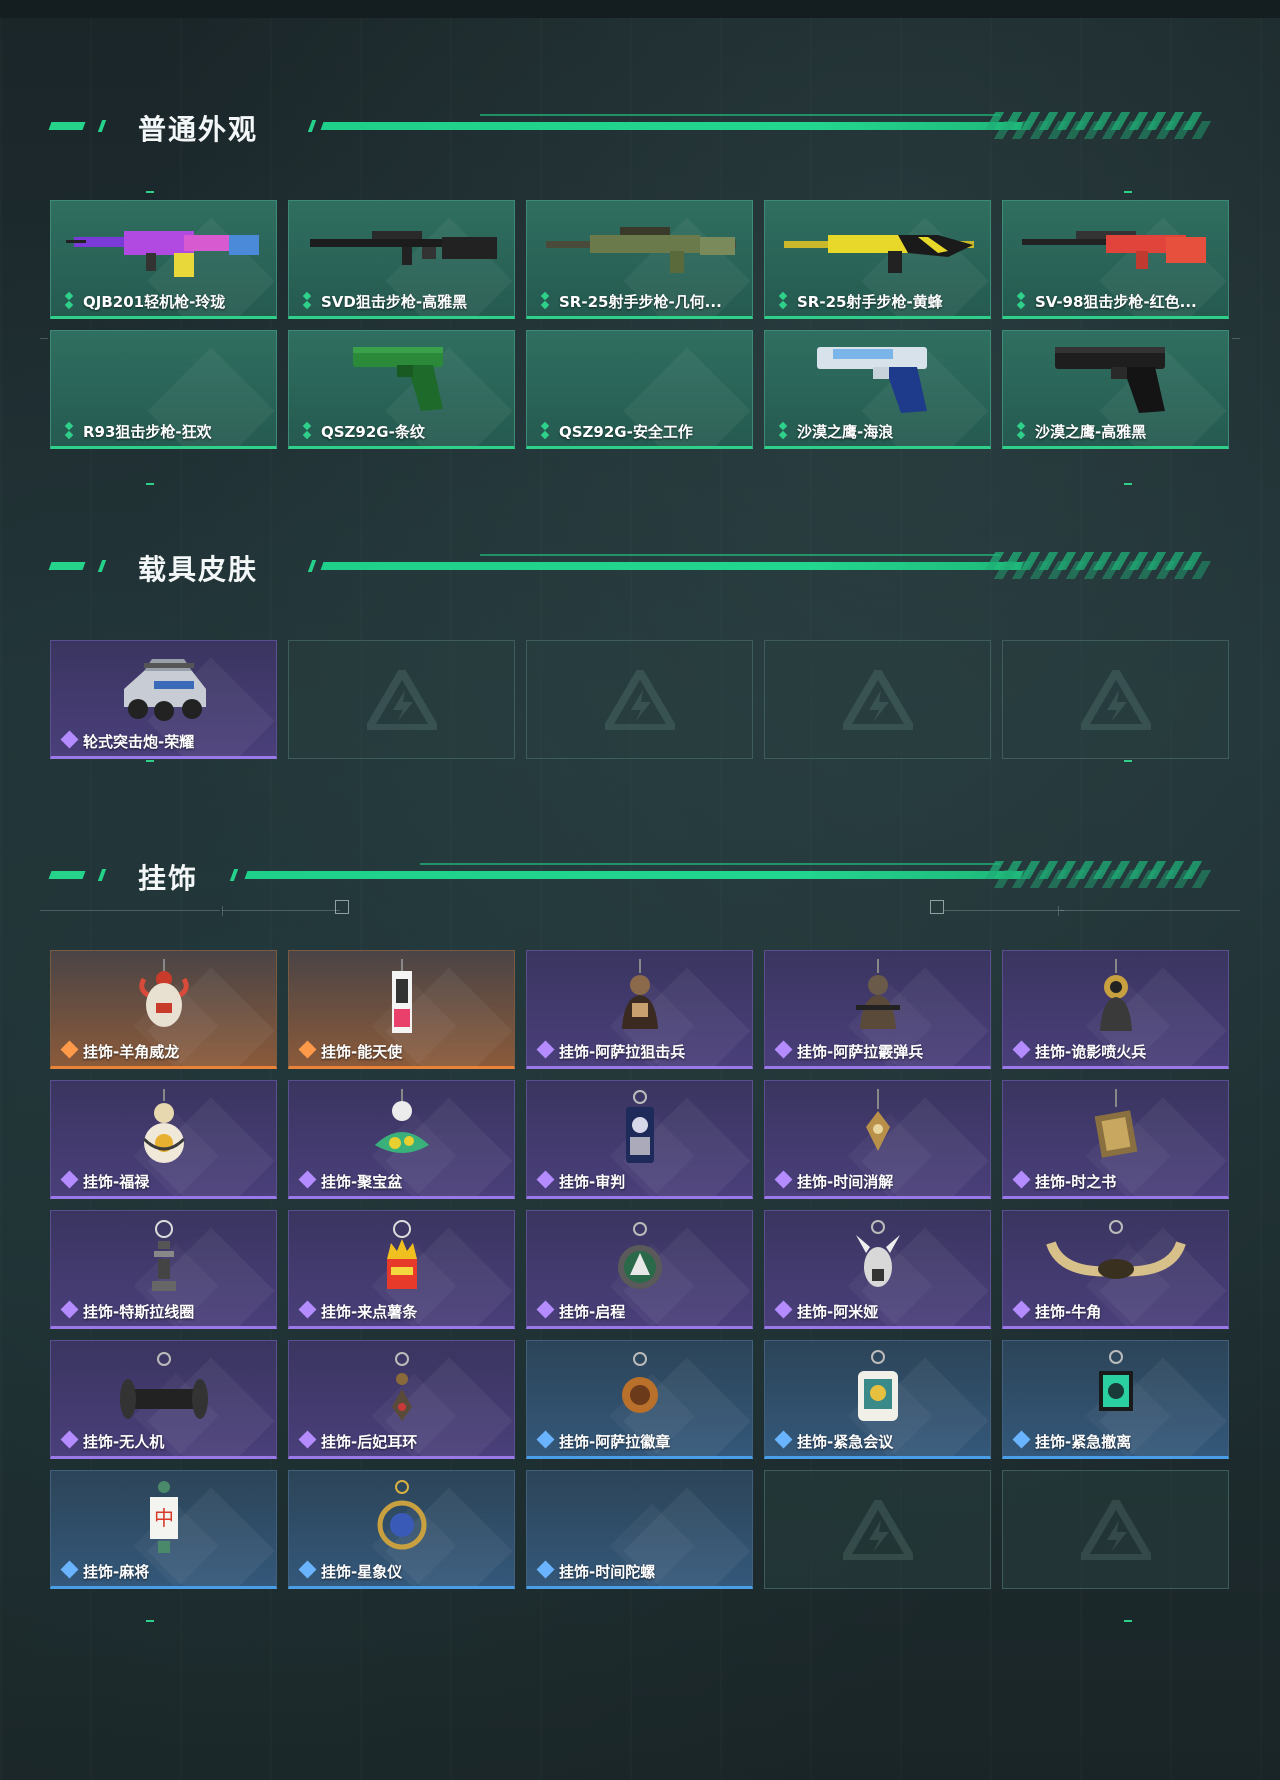 This screenshot has height=1780, width=1280. Describe the element at coordinates (139, 1312) in the screenshot. I see `item-label: 挂饰-特斯拉线圈` at that location.